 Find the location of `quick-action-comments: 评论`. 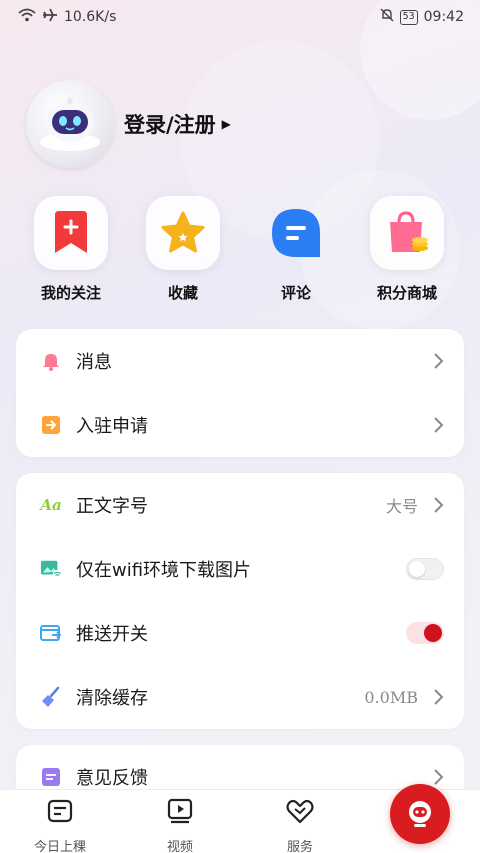

quick-action-comments: 评论 is located at coordinates (296, 249).